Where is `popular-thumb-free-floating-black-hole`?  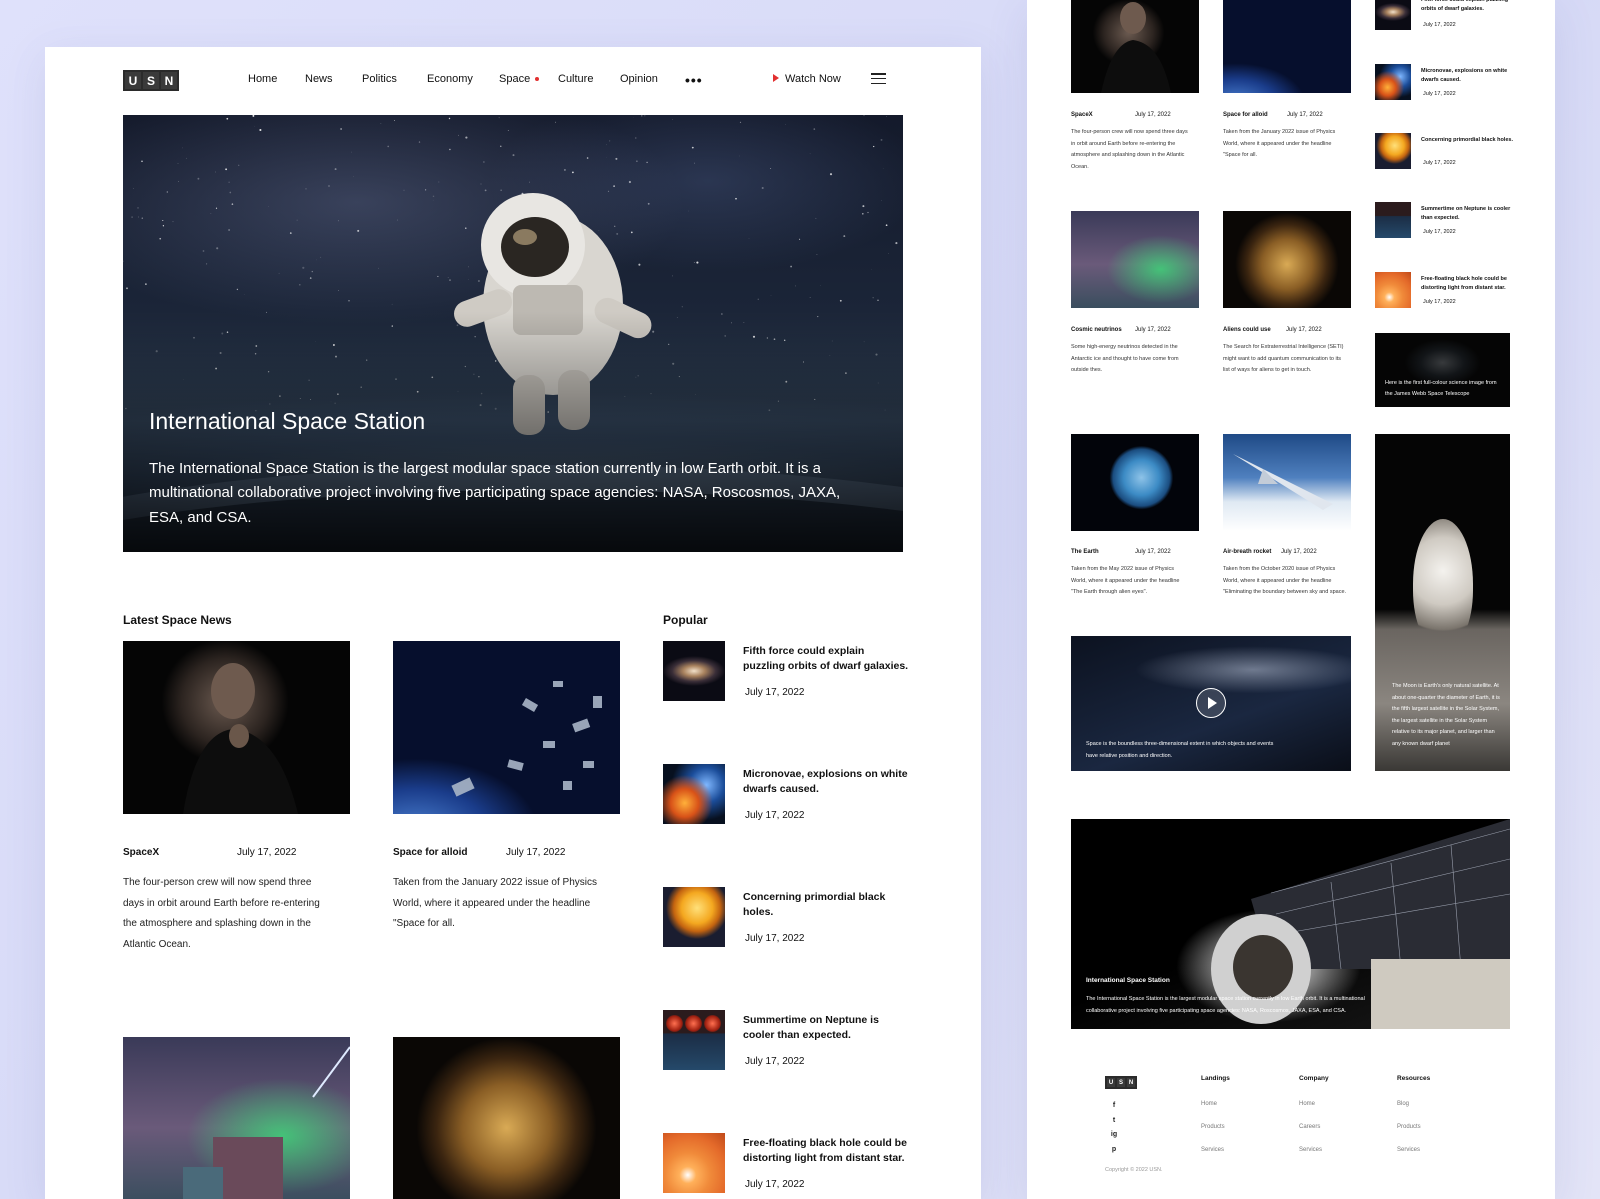 popular-thumb-free-floating-black-hole is located at coordinates (694, 1163).